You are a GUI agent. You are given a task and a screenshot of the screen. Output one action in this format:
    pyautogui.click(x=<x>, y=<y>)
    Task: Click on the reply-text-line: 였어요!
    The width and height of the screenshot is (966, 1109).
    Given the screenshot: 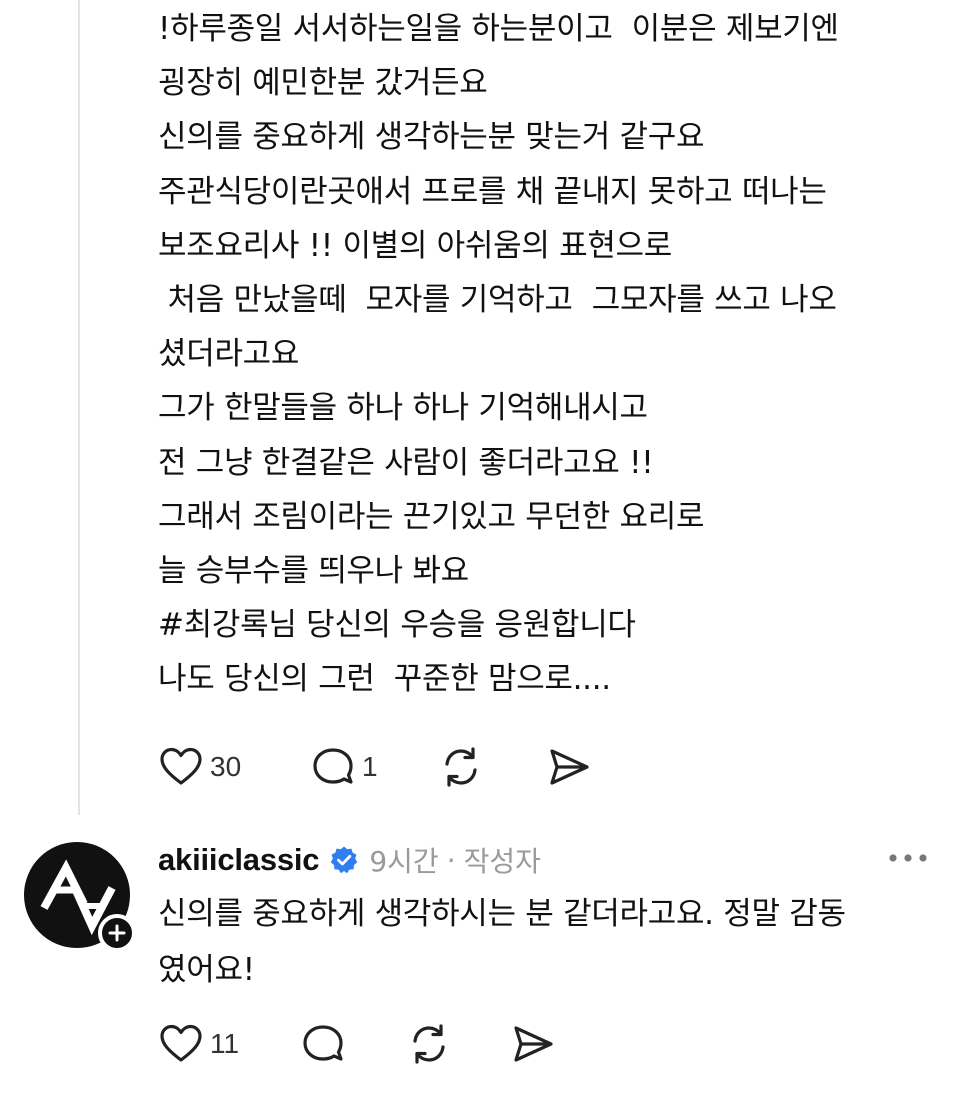 What is the action you would take?
    pyautogui.click(x=206, y=970)
    